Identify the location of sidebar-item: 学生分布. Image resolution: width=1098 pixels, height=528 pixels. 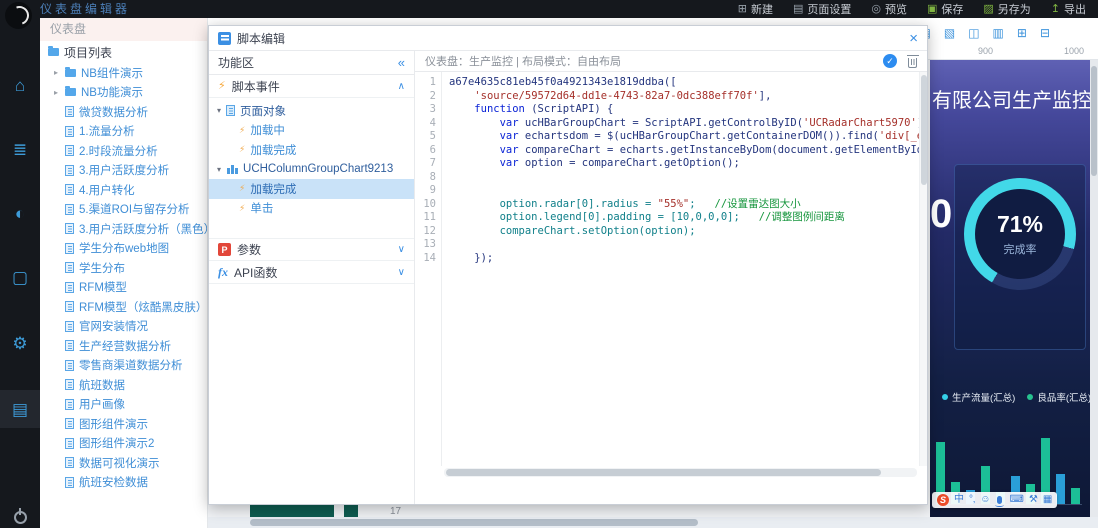
(123, 268).